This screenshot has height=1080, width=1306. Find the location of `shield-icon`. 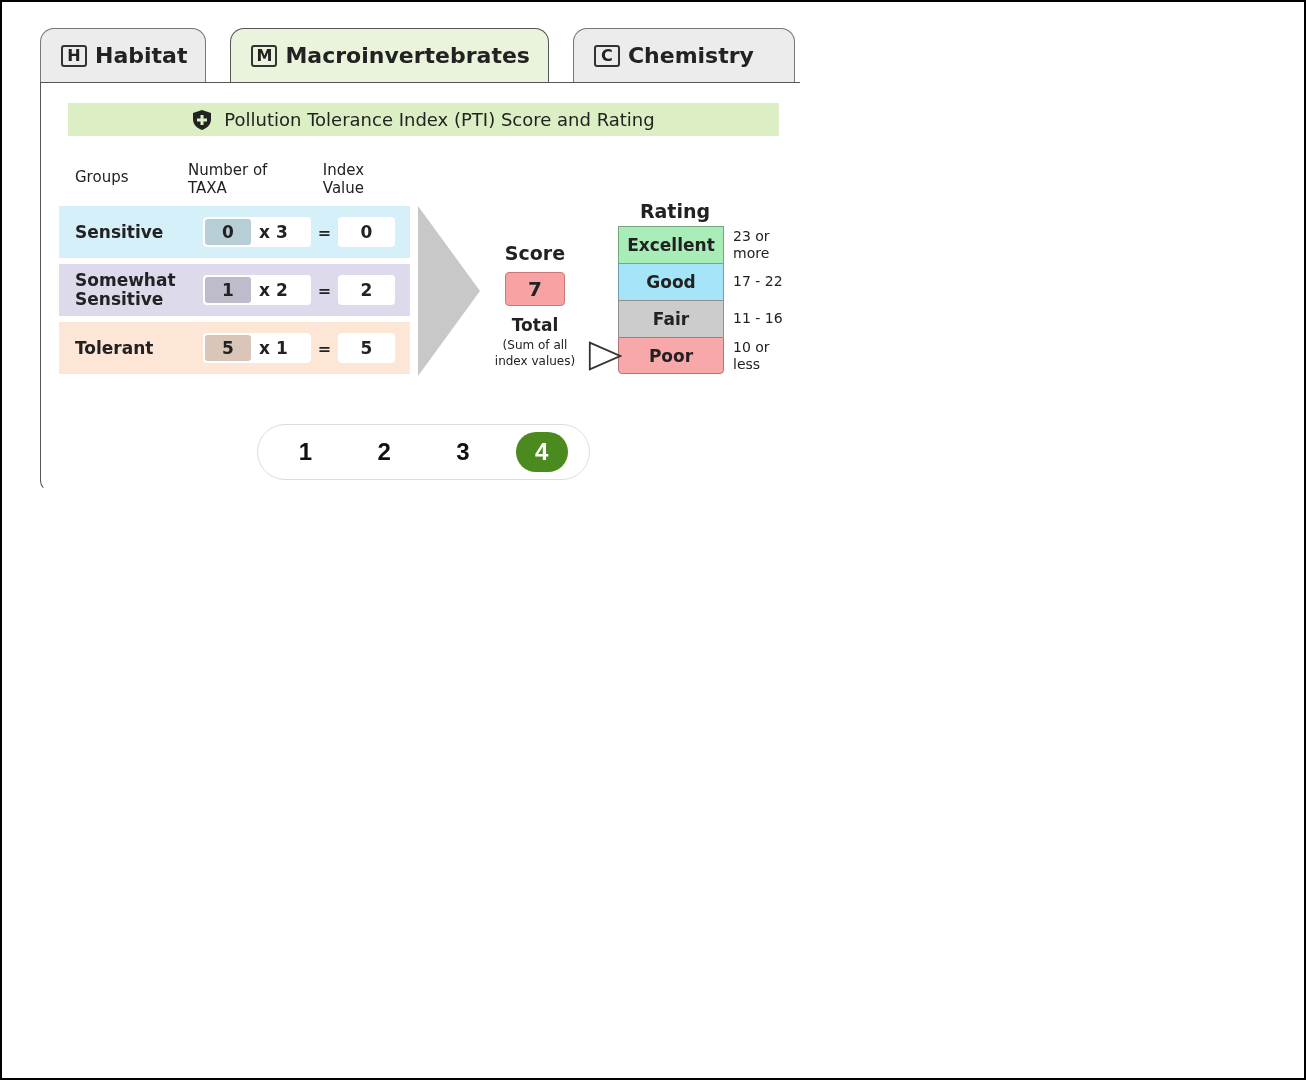

shield-icon is located at coordinates (202, 119).